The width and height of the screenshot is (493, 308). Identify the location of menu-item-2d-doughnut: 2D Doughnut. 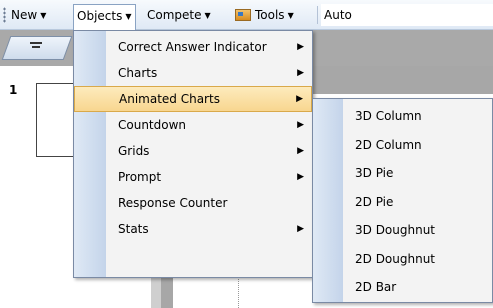
(402, 259).